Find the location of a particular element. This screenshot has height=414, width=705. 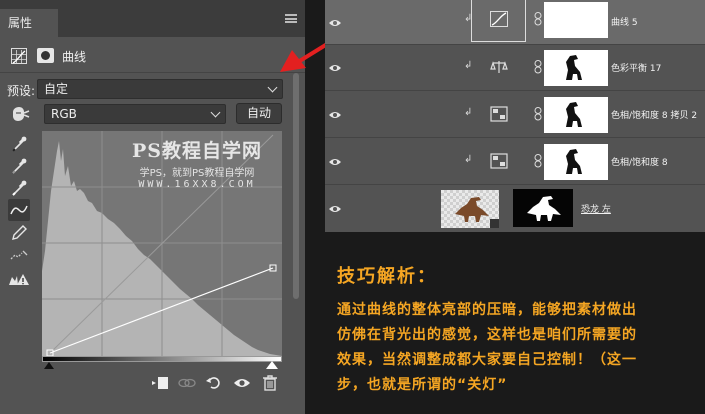

layer-name: 恐龙 左 is located at coordinates (596, 210).